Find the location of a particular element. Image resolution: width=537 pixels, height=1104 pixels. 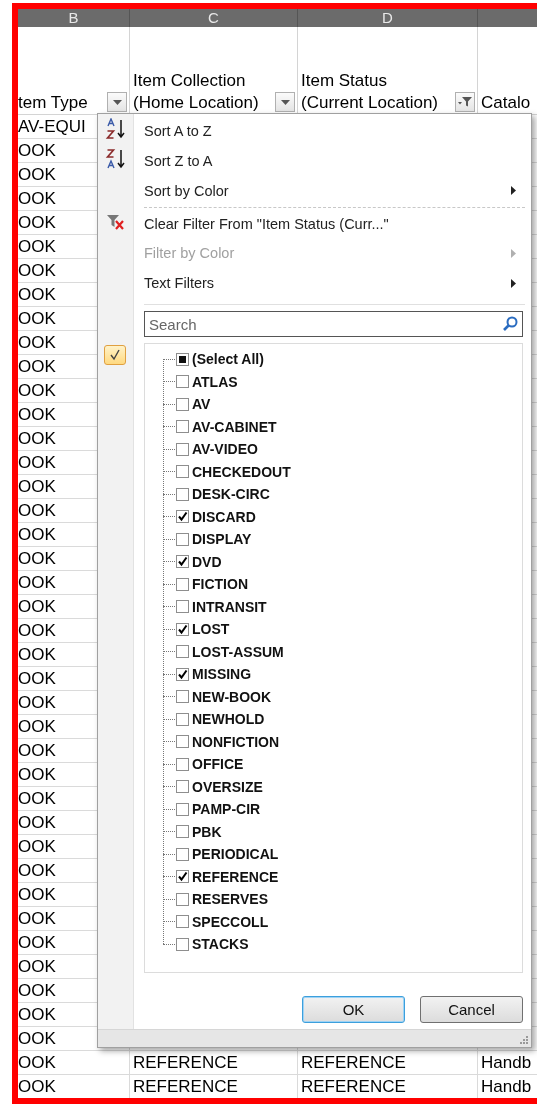

checkbox-label: INTRANSIT is located at coordinates (229, 607).